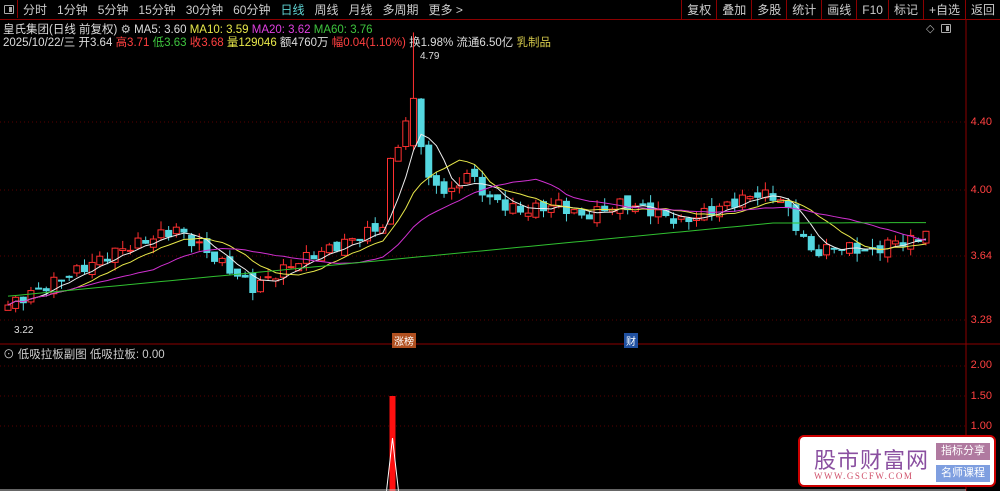  Describe the element at coordinates (392, 443) in the screenshot. I see `signal-bar` at that location.